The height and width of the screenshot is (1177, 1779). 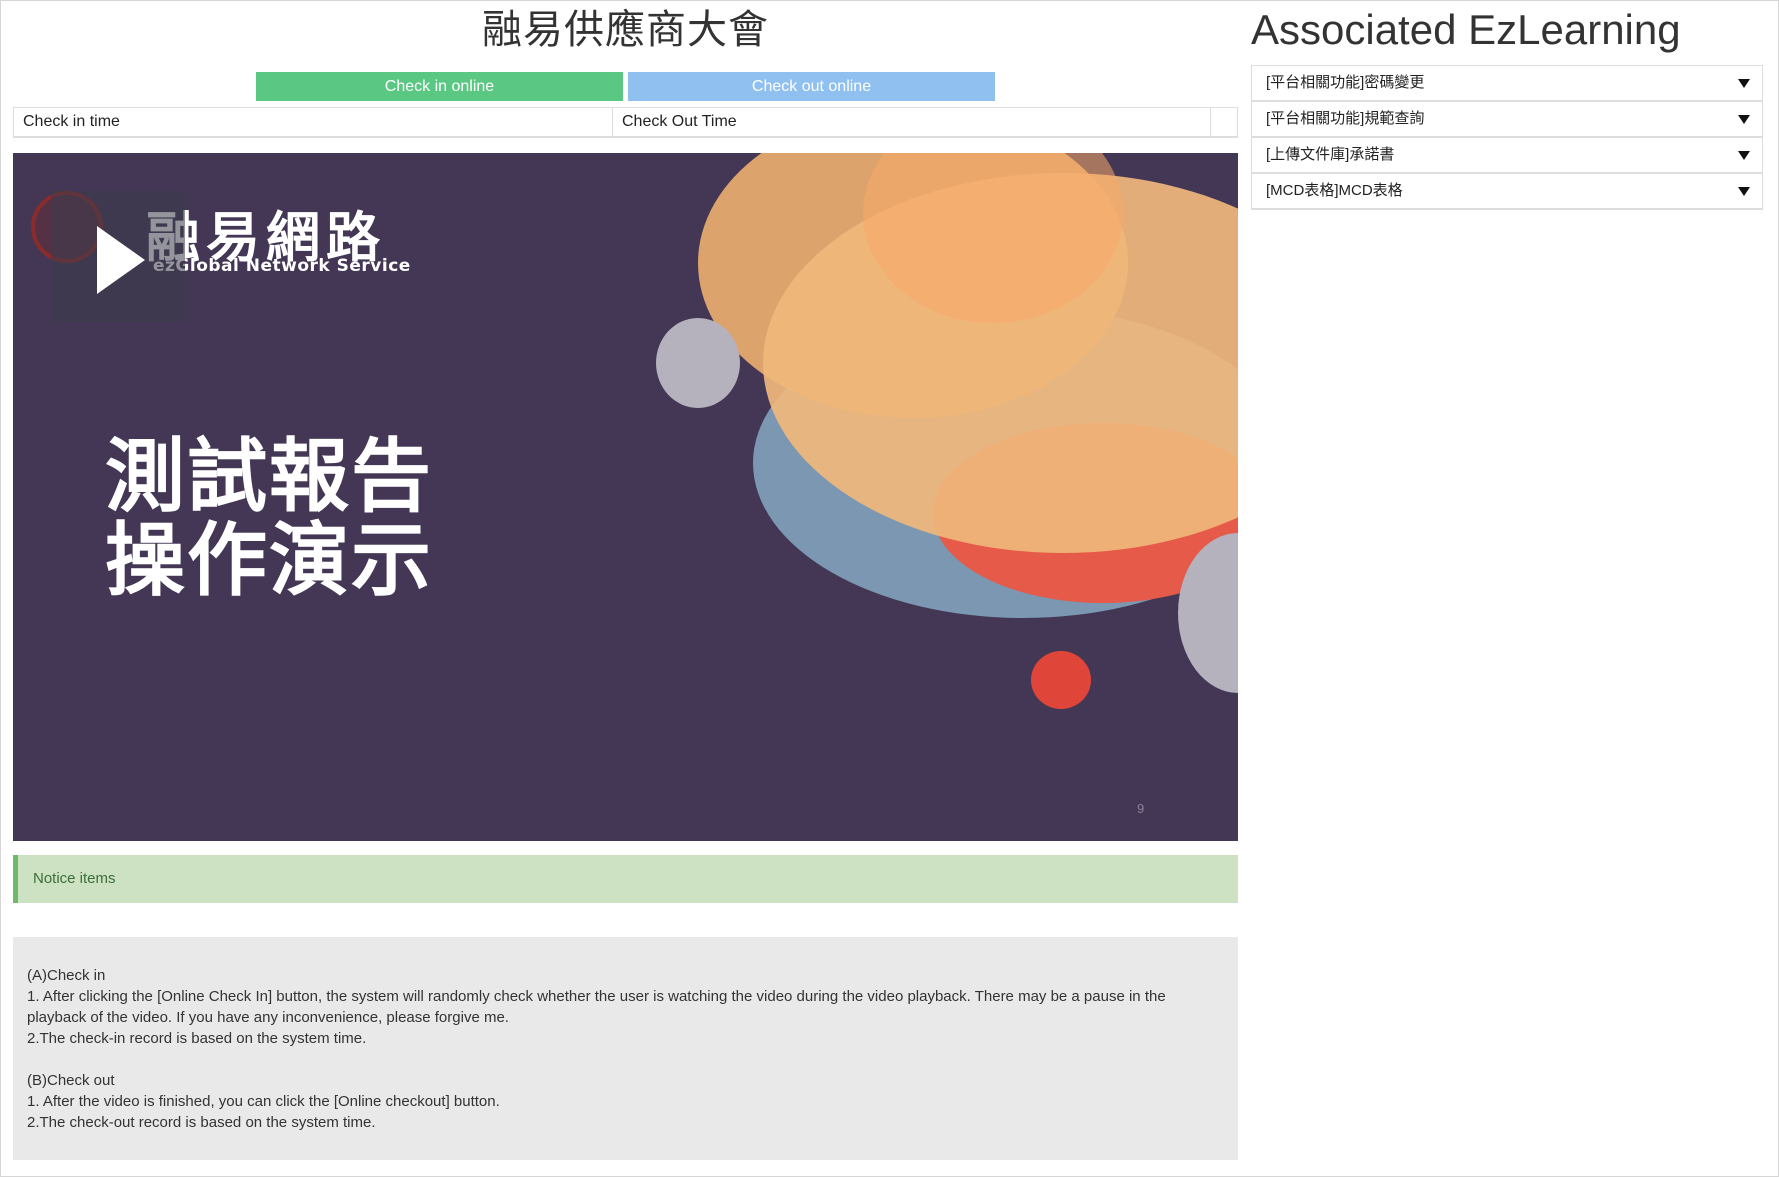 I want to click on slide-number: 9, so click(x=1141, y=808).